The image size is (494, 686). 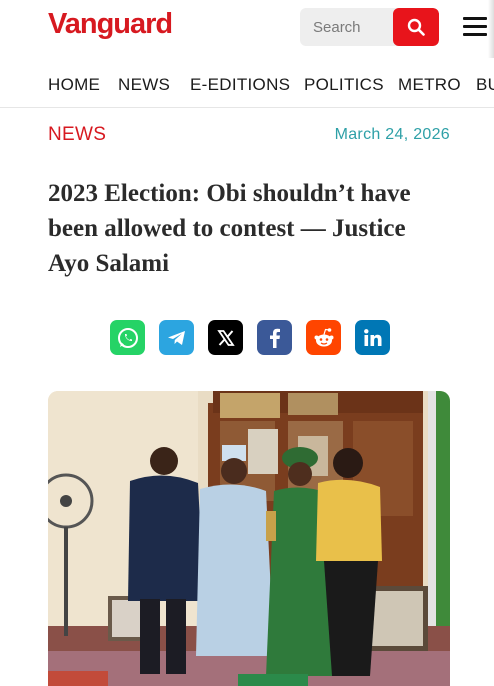 I want to click on share-reddit-button, so click(x=323, y=337).